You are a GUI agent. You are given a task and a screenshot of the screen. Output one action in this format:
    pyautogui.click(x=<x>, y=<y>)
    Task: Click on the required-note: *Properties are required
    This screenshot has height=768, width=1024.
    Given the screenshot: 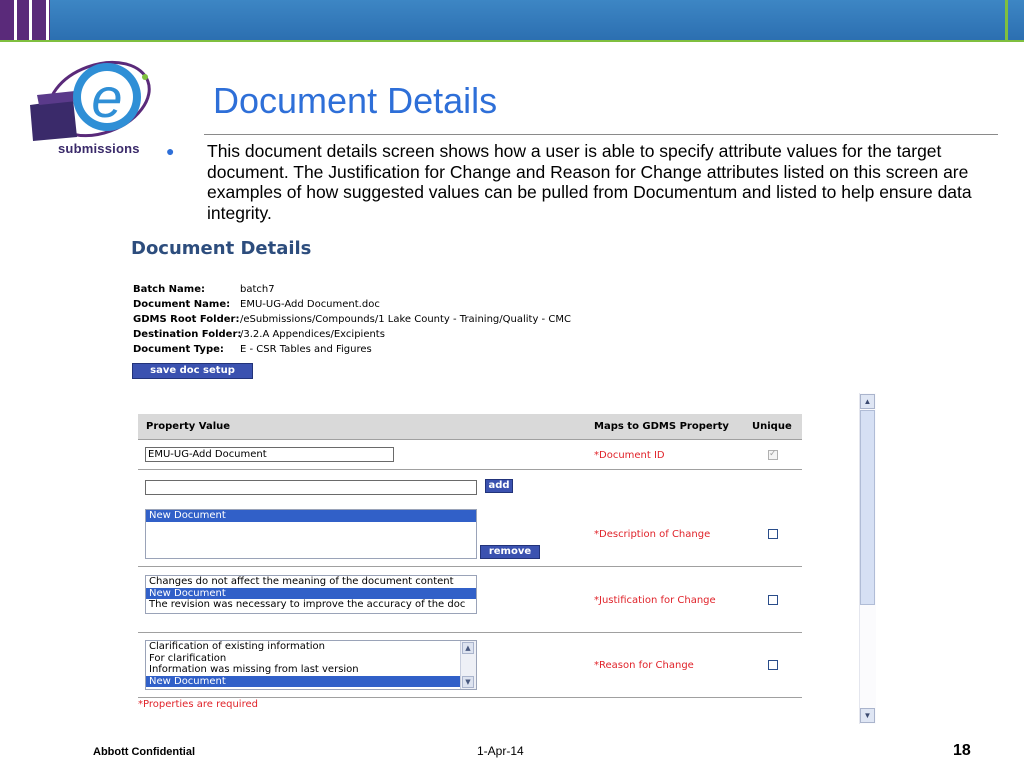 What is the action you would take?
    pyautogui.click(x=198, y=704)
    